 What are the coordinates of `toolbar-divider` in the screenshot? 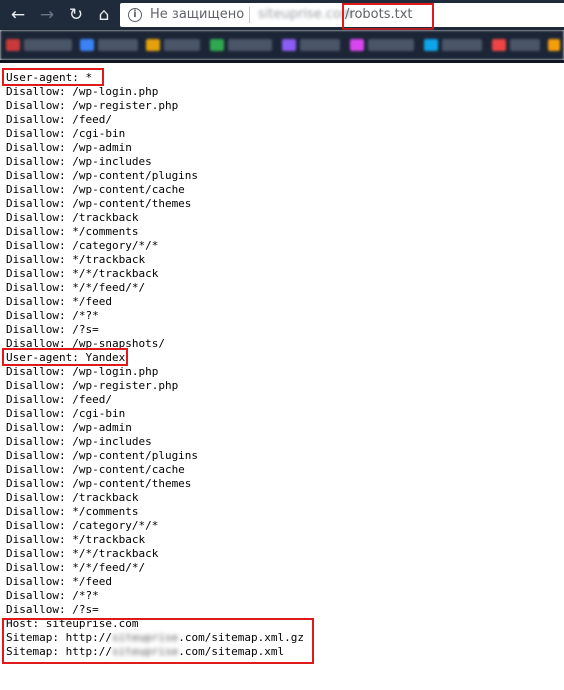 It's located at (282, 61).